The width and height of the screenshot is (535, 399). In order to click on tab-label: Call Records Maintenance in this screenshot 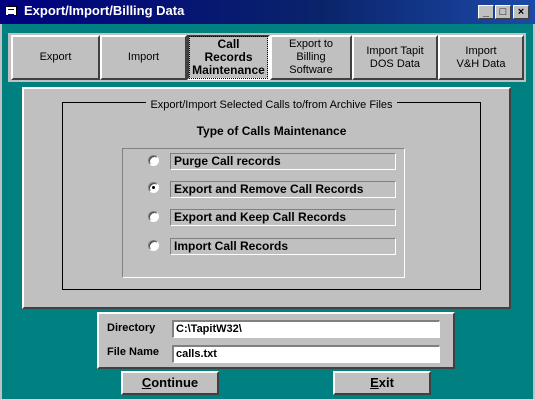, I will do `click(228, 57)`.